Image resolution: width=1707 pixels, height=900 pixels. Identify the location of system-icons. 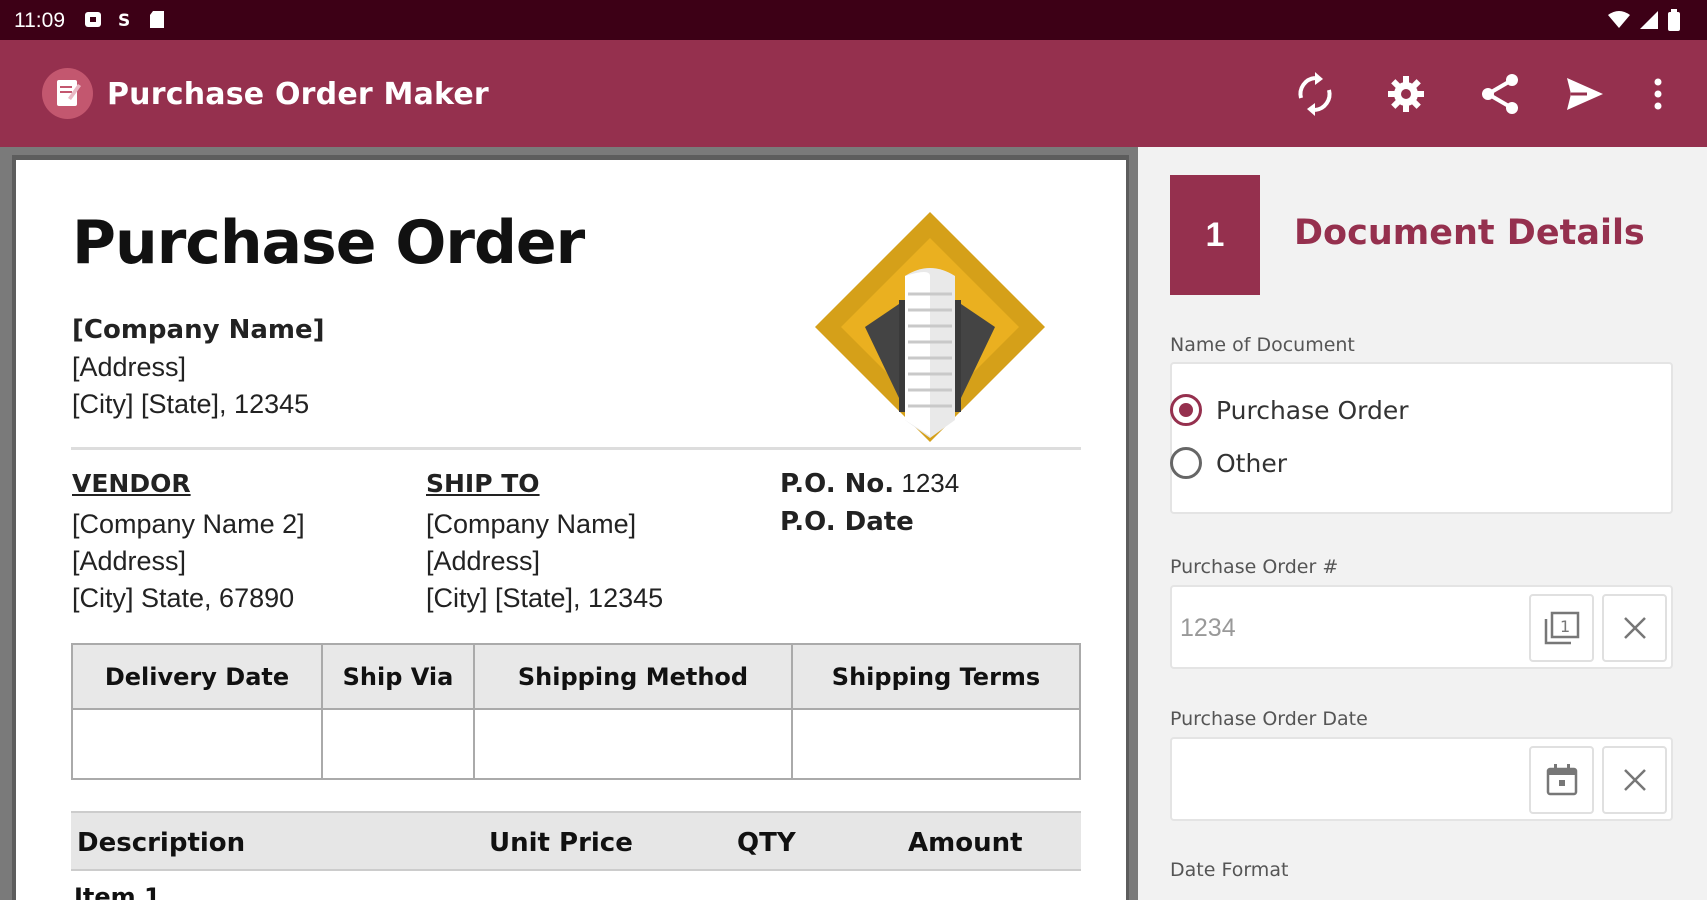
(1644, 22).